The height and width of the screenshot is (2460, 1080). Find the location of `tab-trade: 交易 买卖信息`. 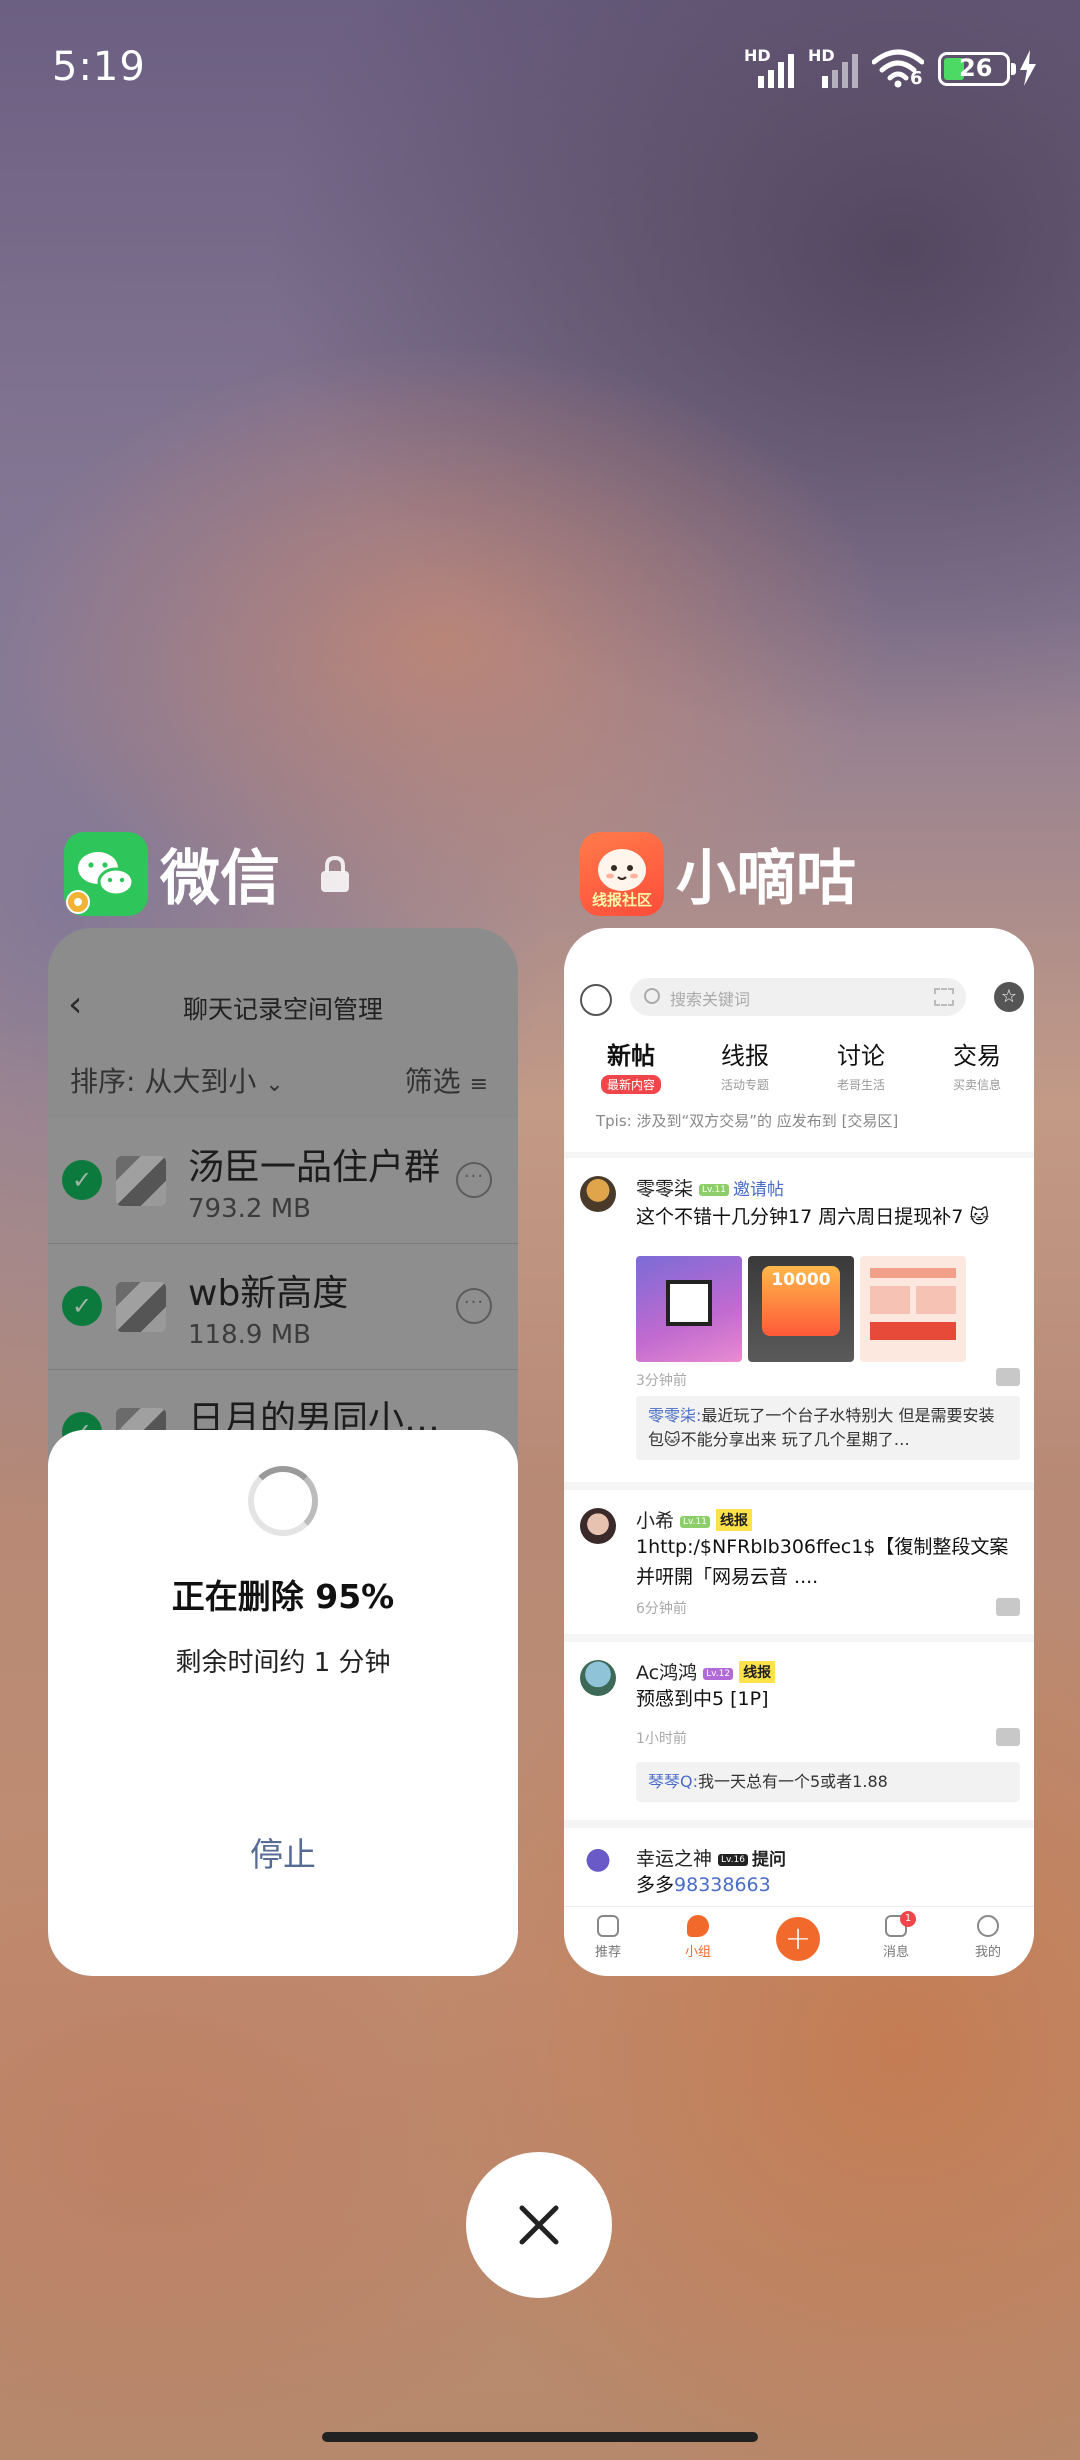

tab-trade: 交易 买卖信息 is located at coordinates (977, 1065).